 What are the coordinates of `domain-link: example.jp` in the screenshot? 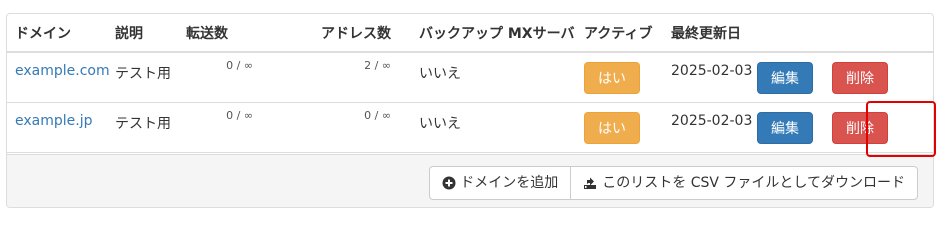 It's located at (54, 121).